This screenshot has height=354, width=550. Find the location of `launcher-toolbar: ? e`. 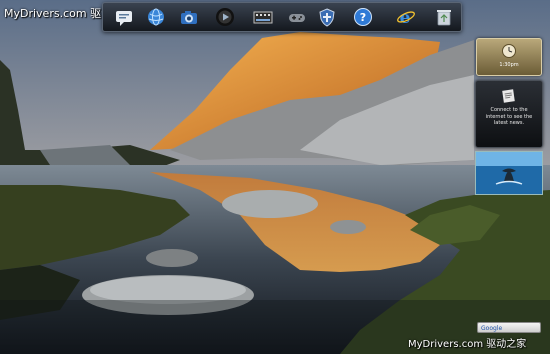

launcher-toolbar: ? e is located at coordinates (282, 17).